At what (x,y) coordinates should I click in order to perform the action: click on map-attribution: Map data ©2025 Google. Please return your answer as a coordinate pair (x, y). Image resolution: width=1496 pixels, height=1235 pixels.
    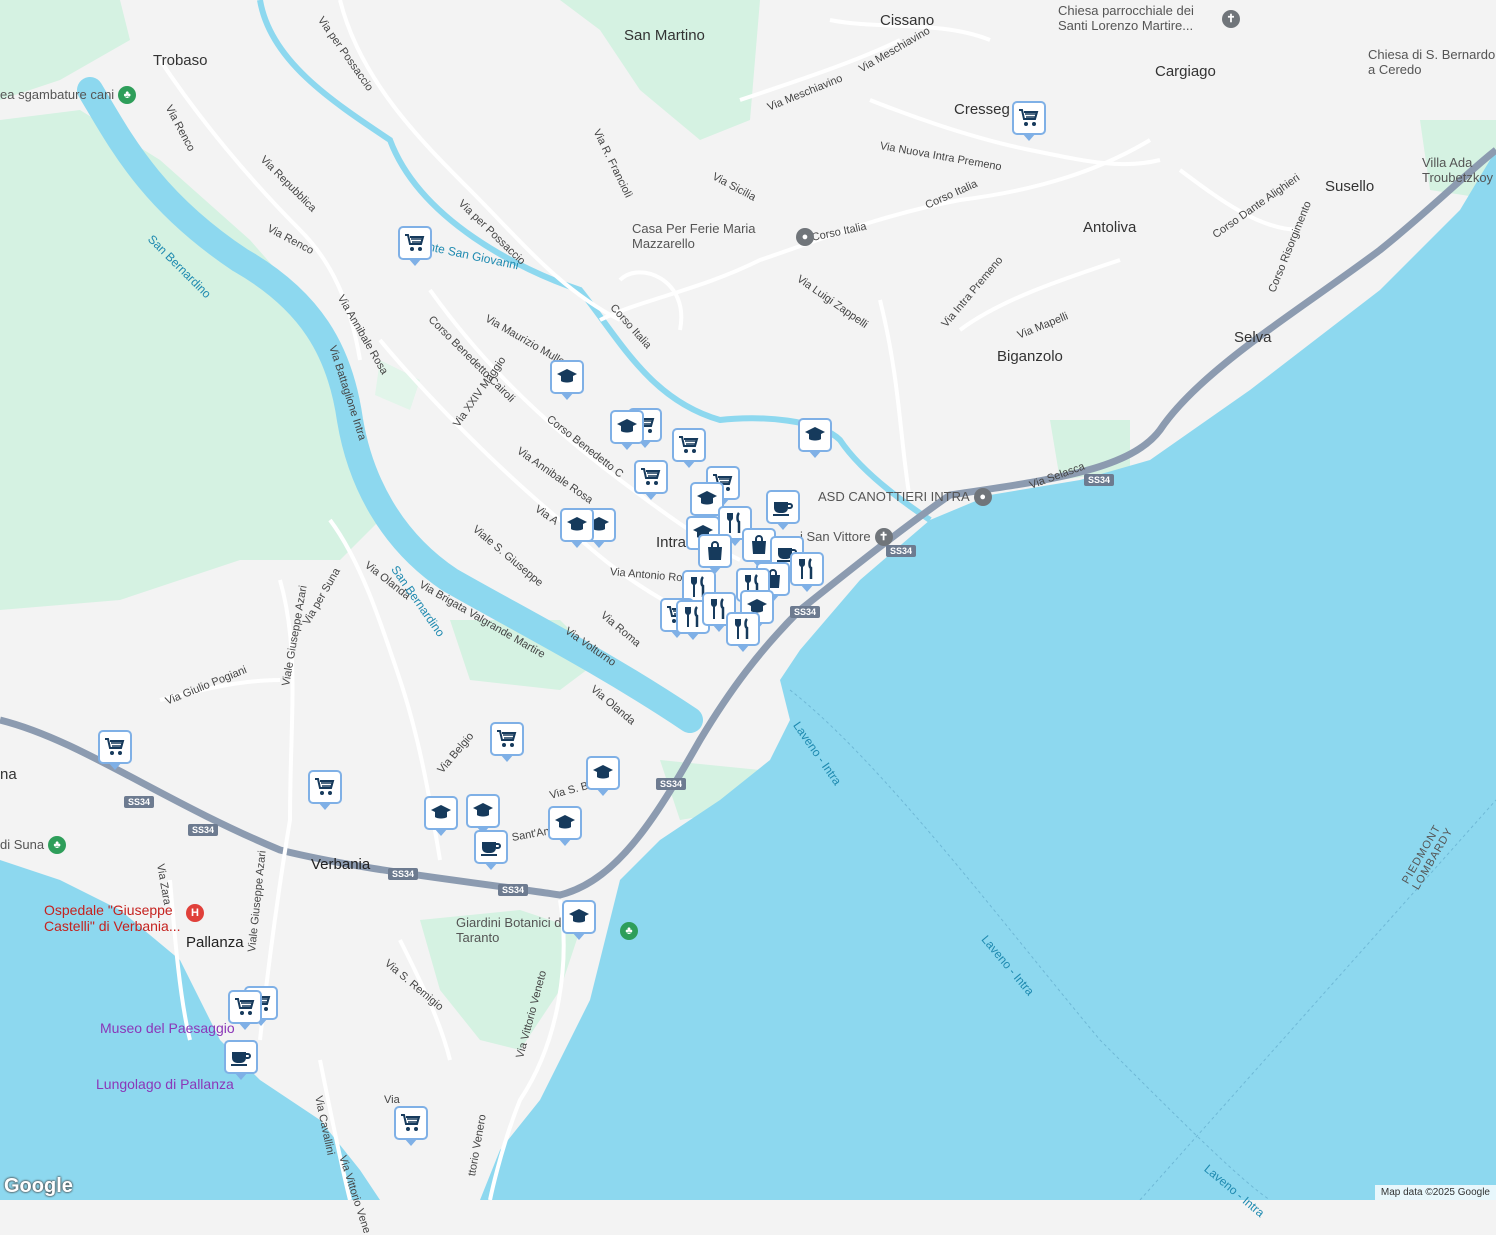
    Looking at the image, I should click on (1435, 1192).